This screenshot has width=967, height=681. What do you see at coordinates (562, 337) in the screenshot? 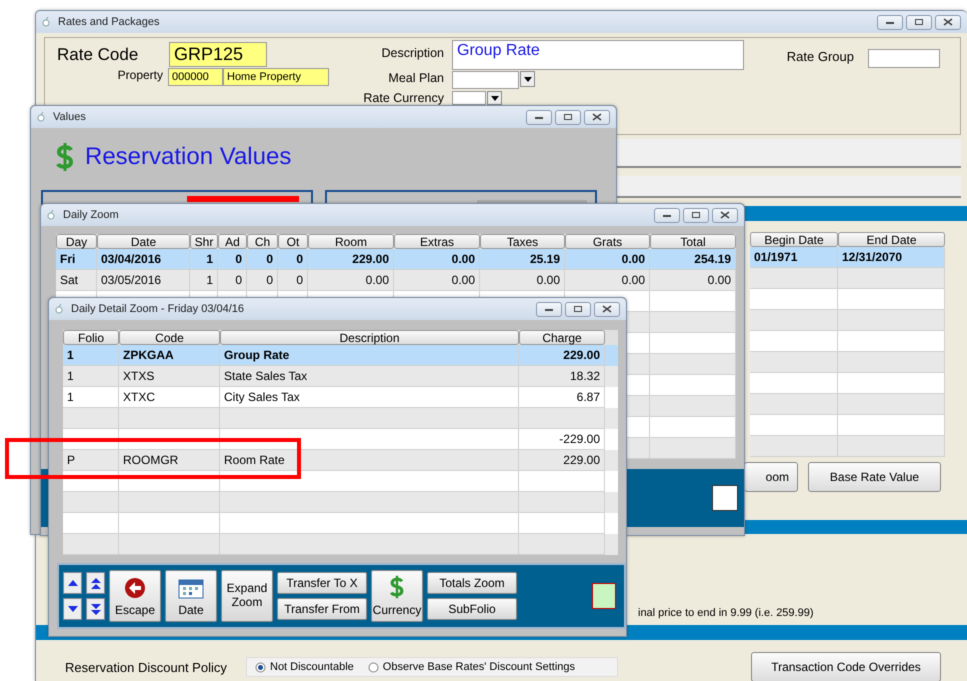
I see `column-header: Charge` at bounding box center [562, 337].